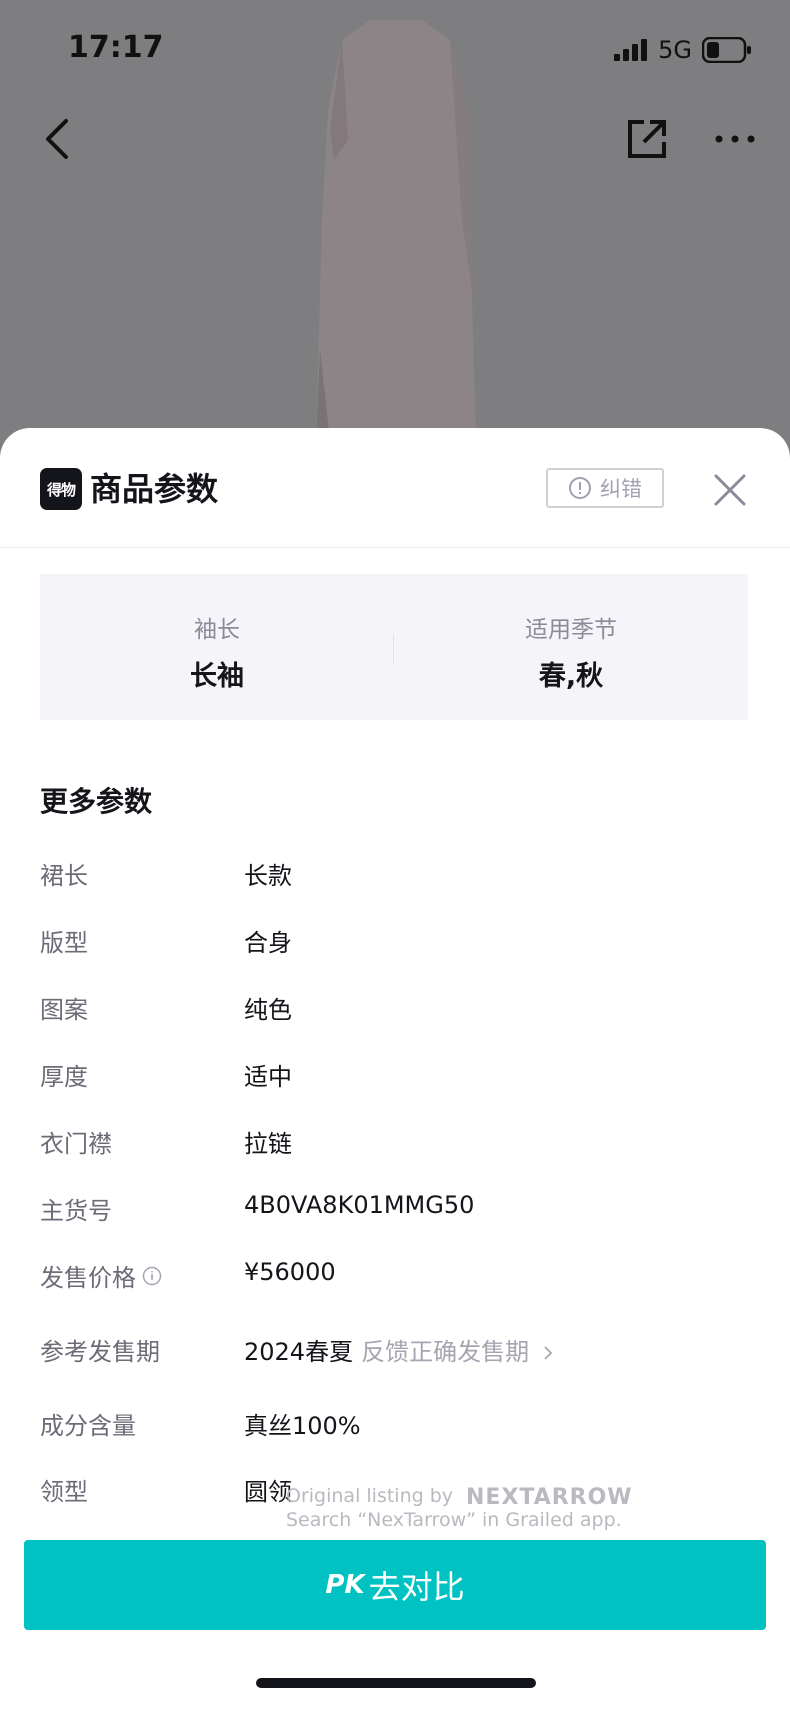  Describe the element at coordinates (580, 488) in the screenshot. I see `alert-circle-icon` at that location.